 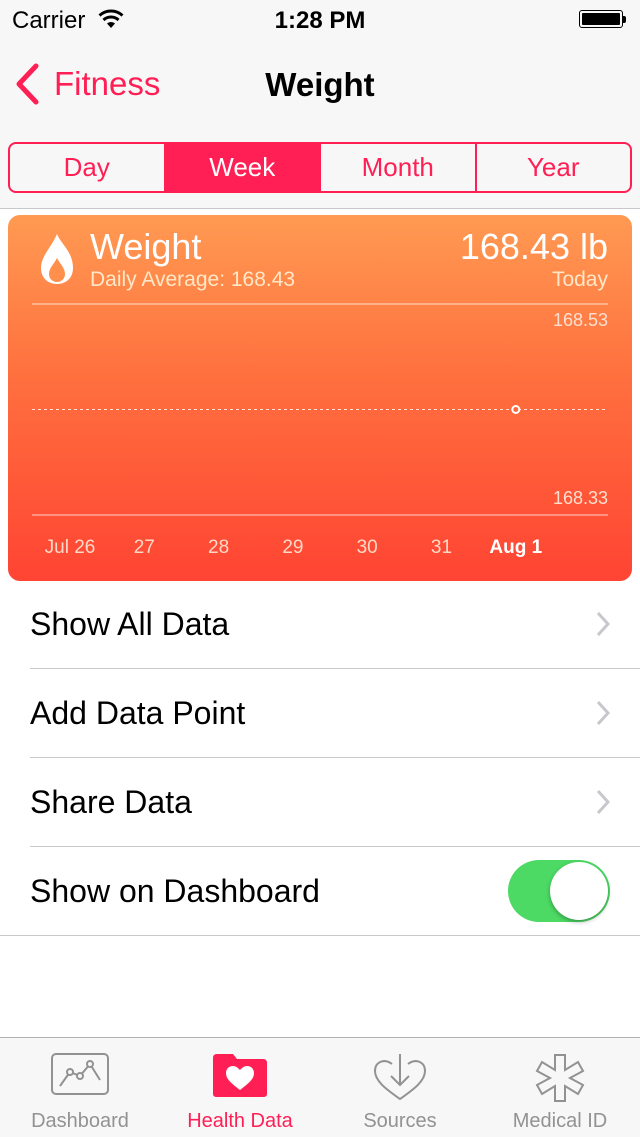 What do you see at coordinates (603, 20) in the screenshot?
I see `battery-icon` at bounding box center [603, 20].